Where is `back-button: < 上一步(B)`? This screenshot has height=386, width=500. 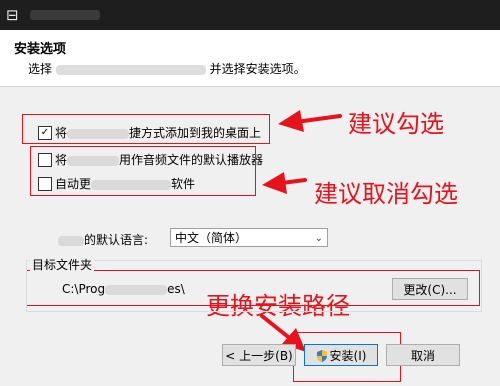 back-button: < 上一步(B) is located at coordinates (259, 355).